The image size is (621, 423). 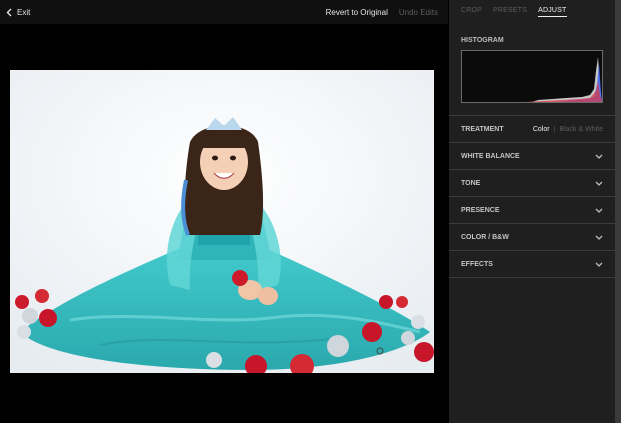 I want to click on section-tone: TONE, so click(x=532, y=183).